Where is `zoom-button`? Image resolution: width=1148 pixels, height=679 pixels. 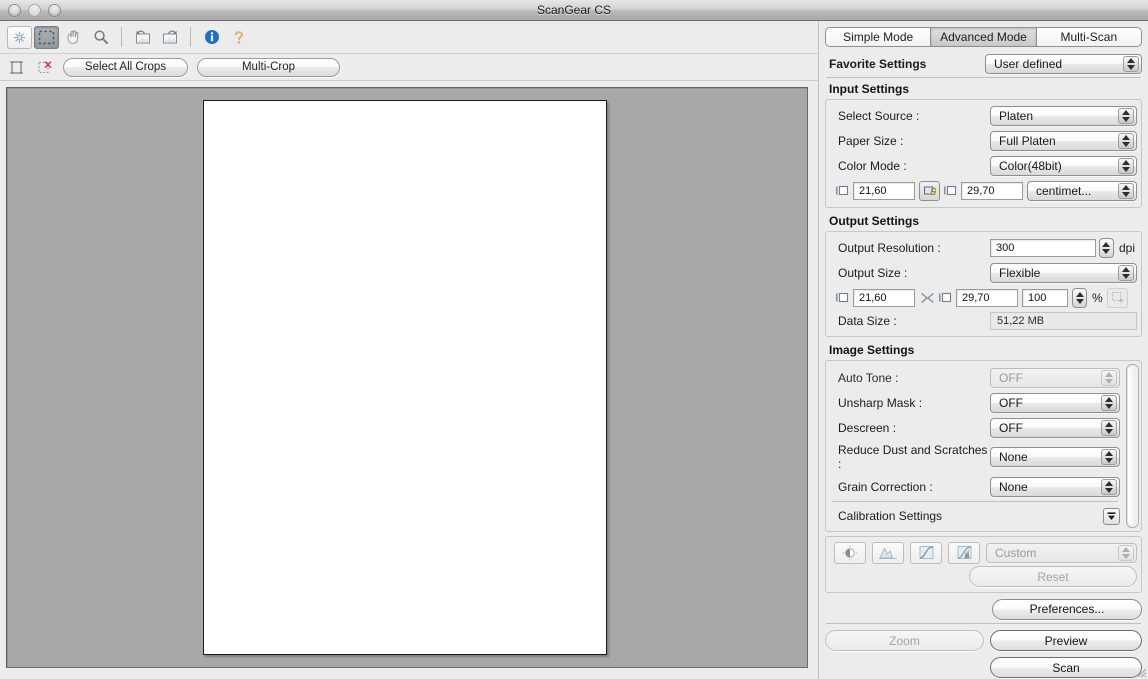
zoom-button is located at coordinates (54, 10).